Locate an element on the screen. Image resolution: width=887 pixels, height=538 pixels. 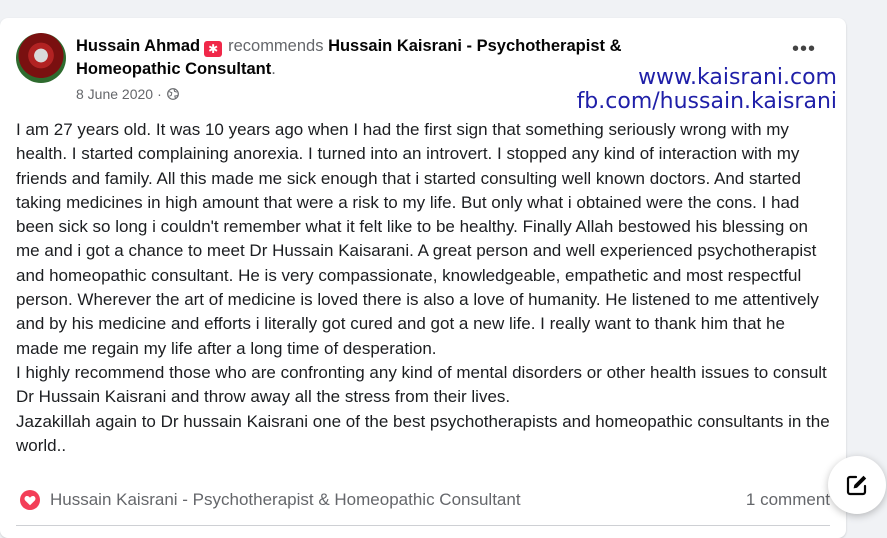
globe-icon is located at coordinates (172, 94).